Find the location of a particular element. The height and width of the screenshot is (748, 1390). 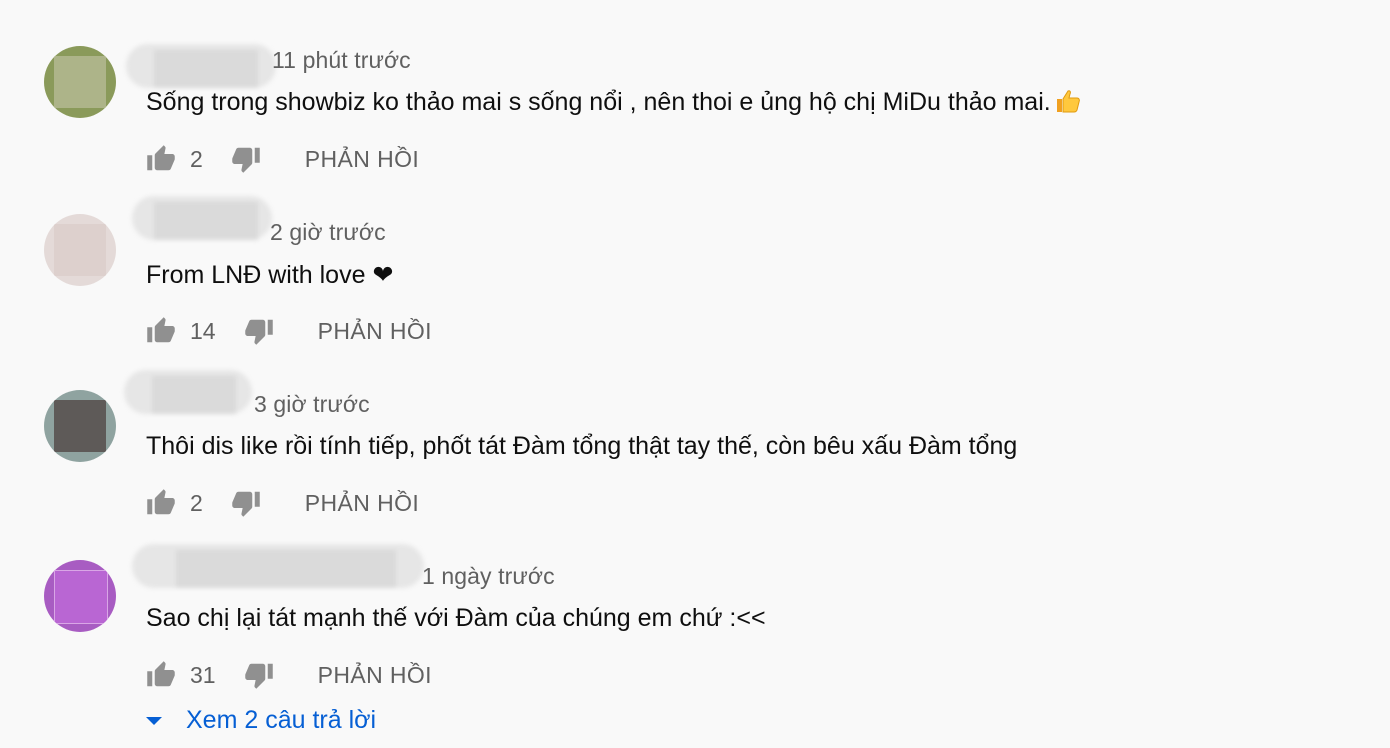

caret-down-icon is located at coordinates (154, 720).